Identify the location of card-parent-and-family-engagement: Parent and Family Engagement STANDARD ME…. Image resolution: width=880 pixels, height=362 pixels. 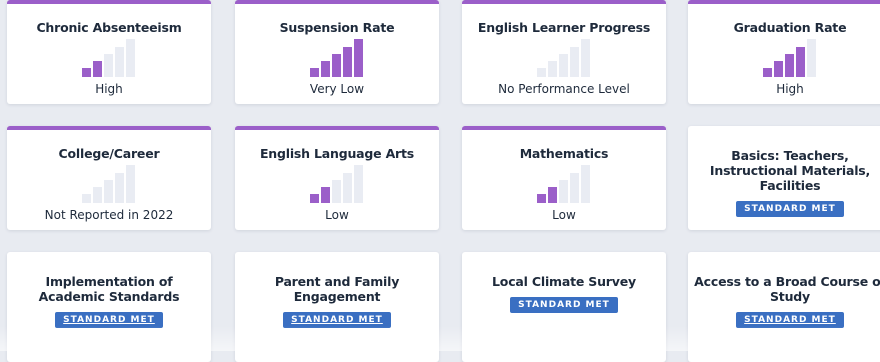
(337, 307).